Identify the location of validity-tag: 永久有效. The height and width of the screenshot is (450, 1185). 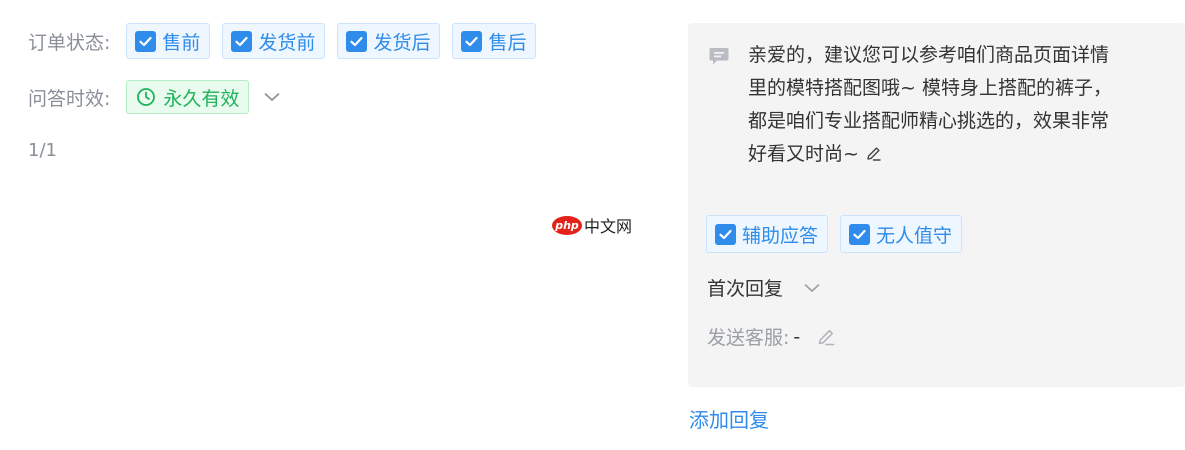
(188, 97).